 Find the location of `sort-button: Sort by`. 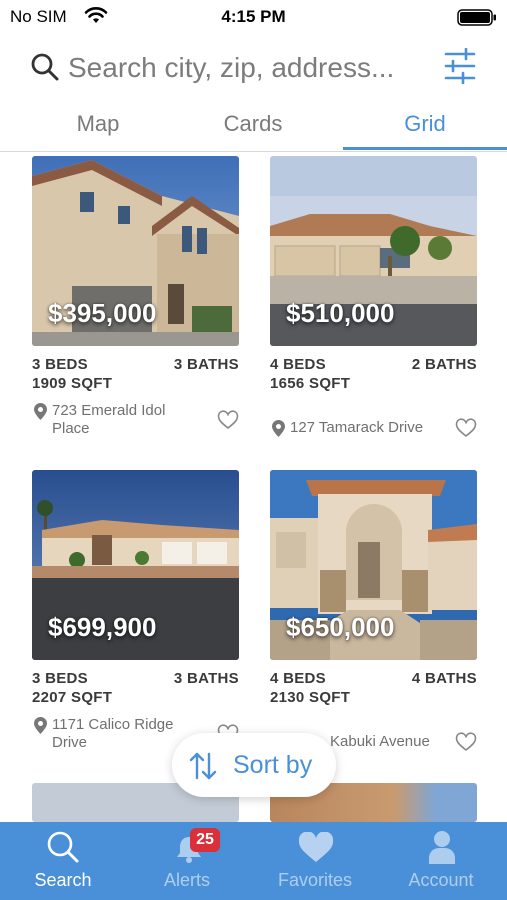

sort-button: Sort by is located at coordinates (254, 765).